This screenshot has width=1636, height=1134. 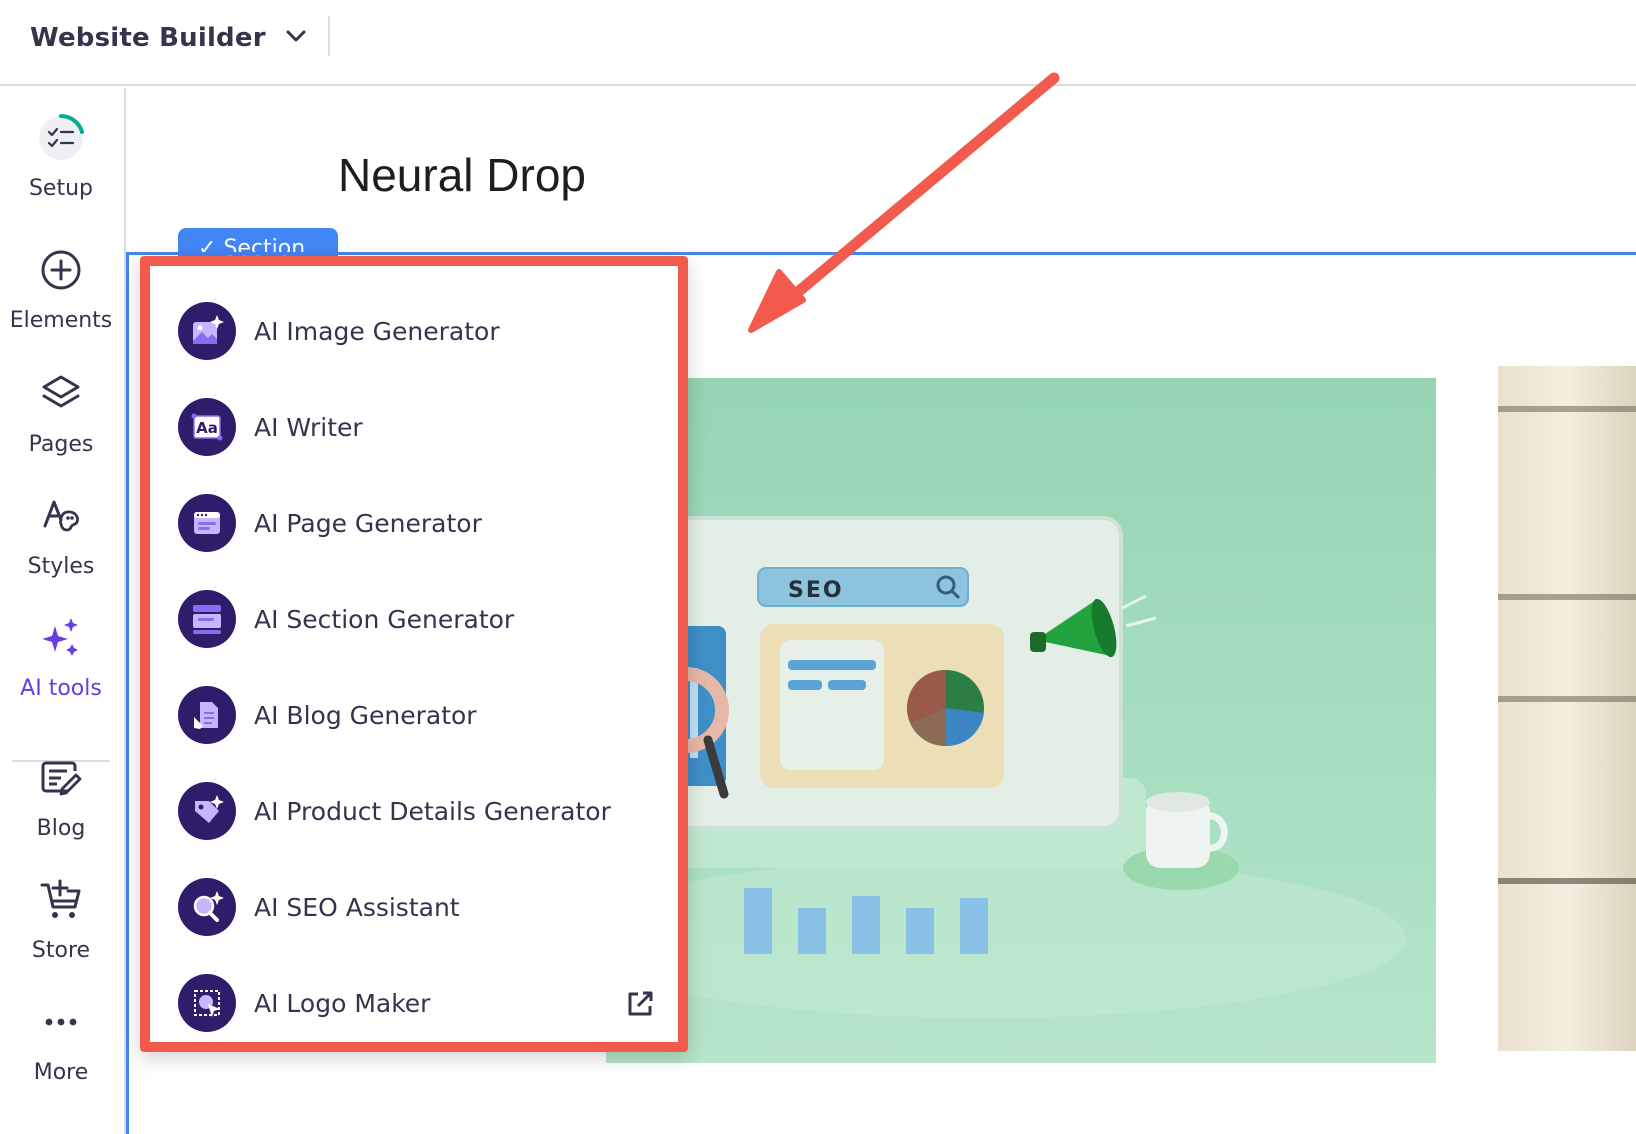 What do you see at coordinates (417, 427) in the screenshot?
I see `menu-item-ai-writer: Aa AI Writer` at bounding box center [417, 427].